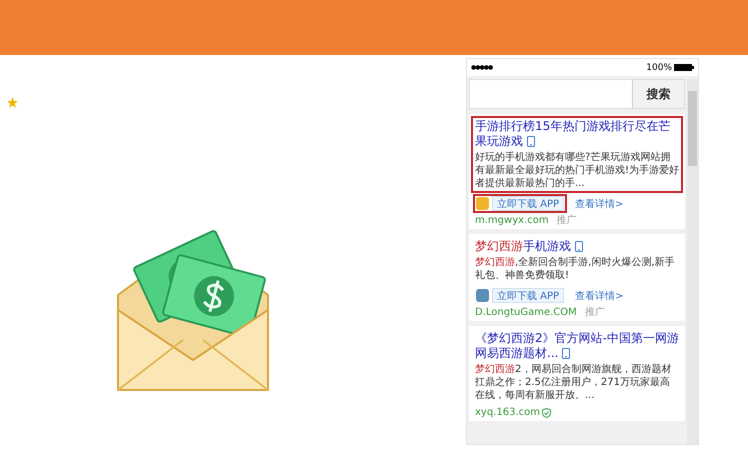  Describe the element at coordinates (575, 269) in the screenshot. I see `result-description: 梦幻西游,全新回合制手游,闲时火爆公测,新手礼包、神兽免费领取!` at that location.